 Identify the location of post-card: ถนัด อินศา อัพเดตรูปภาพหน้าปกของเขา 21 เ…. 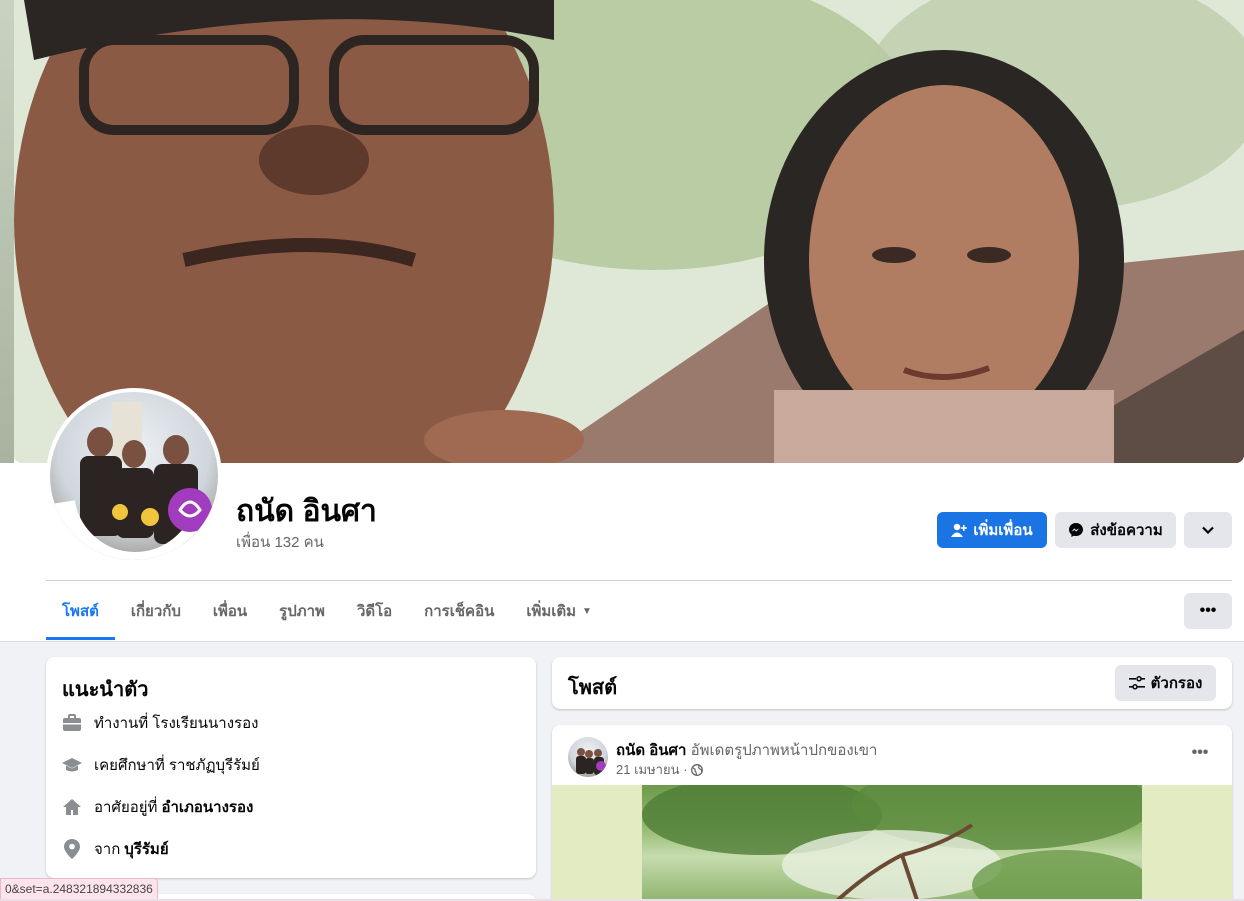
(892, 813).